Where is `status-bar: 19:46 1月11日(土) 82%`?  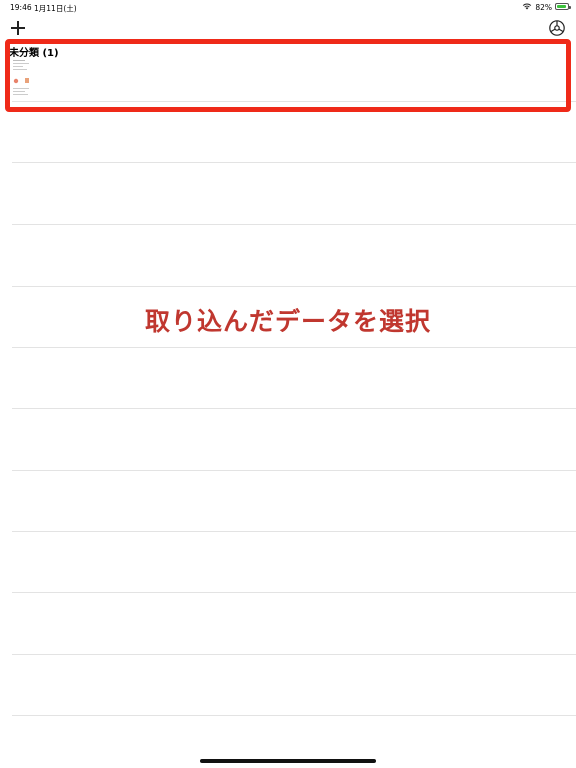 status-bar: 19:46 1月11日(土) 82% is located at coordinates (288, 7).